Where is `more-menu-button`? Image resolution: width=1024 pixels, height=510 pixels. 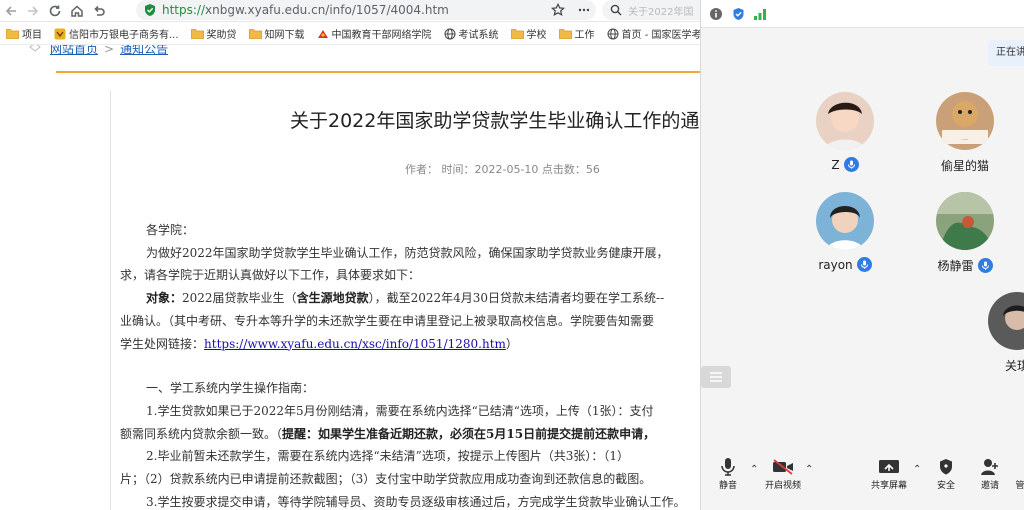 more-menu-button is located at coordinates (584, 10).